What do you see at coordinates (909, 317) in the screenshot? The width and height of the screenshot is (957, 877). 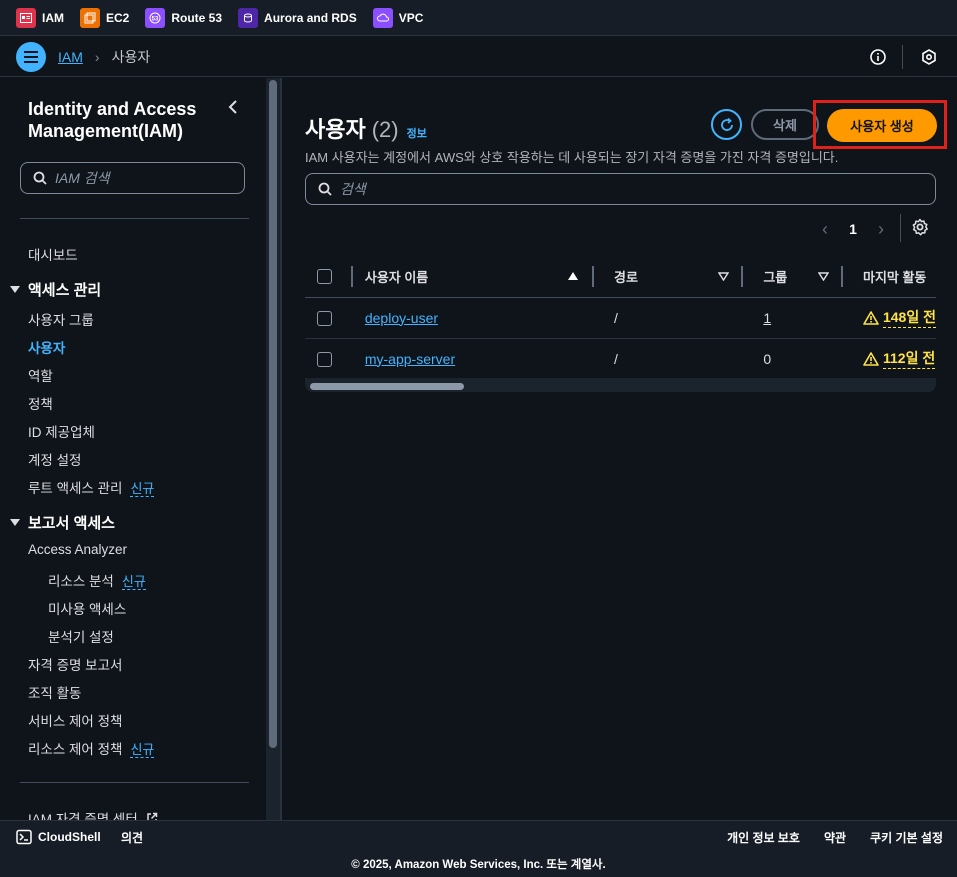 I see `last-activity-text: 148일 전` at bounding box center [909, 317].